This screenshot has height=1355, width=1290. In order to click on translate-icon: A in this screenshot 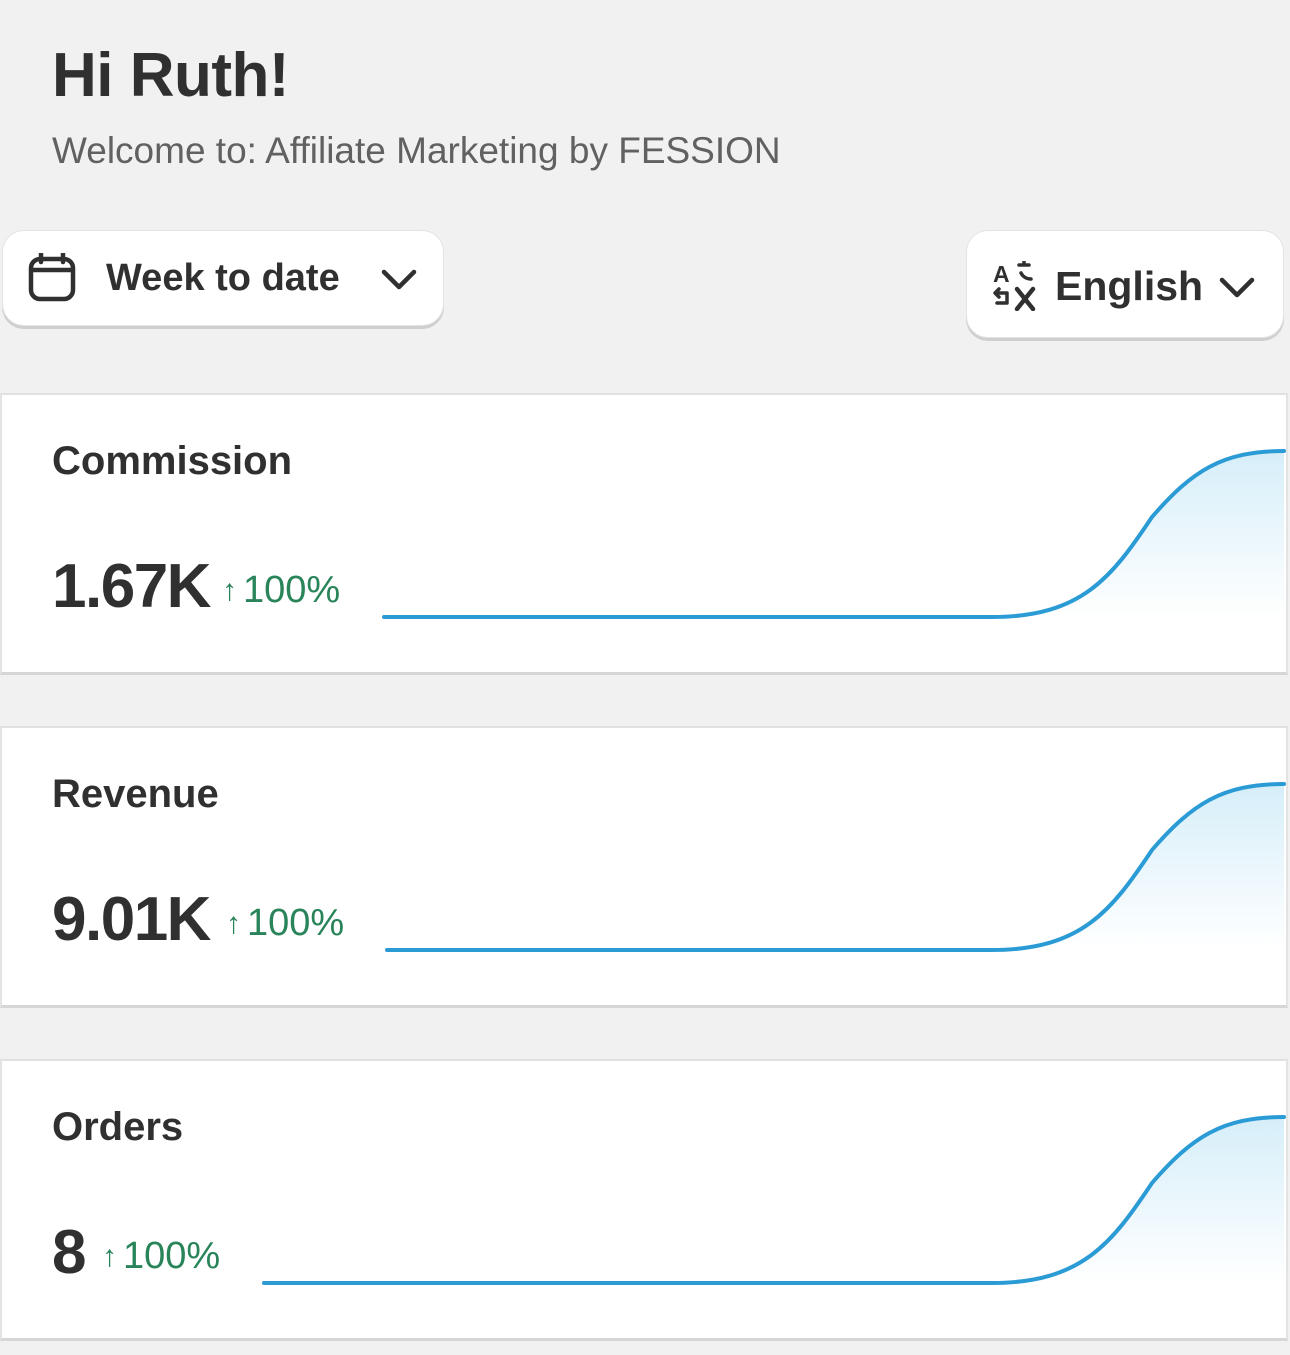, I will do `click(1014, 286)`.